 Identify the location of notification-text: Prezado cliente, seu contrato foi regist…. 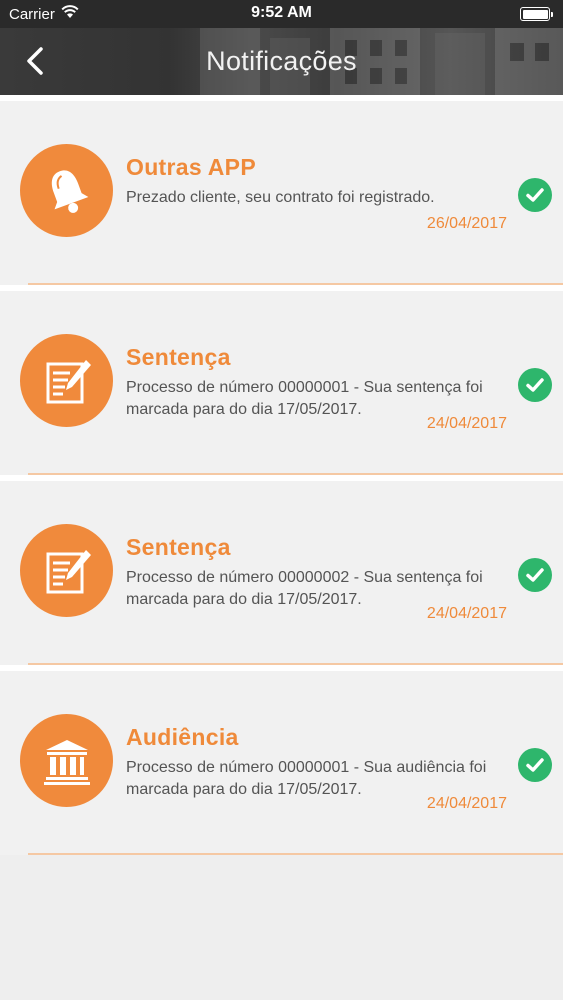
(280, 197).